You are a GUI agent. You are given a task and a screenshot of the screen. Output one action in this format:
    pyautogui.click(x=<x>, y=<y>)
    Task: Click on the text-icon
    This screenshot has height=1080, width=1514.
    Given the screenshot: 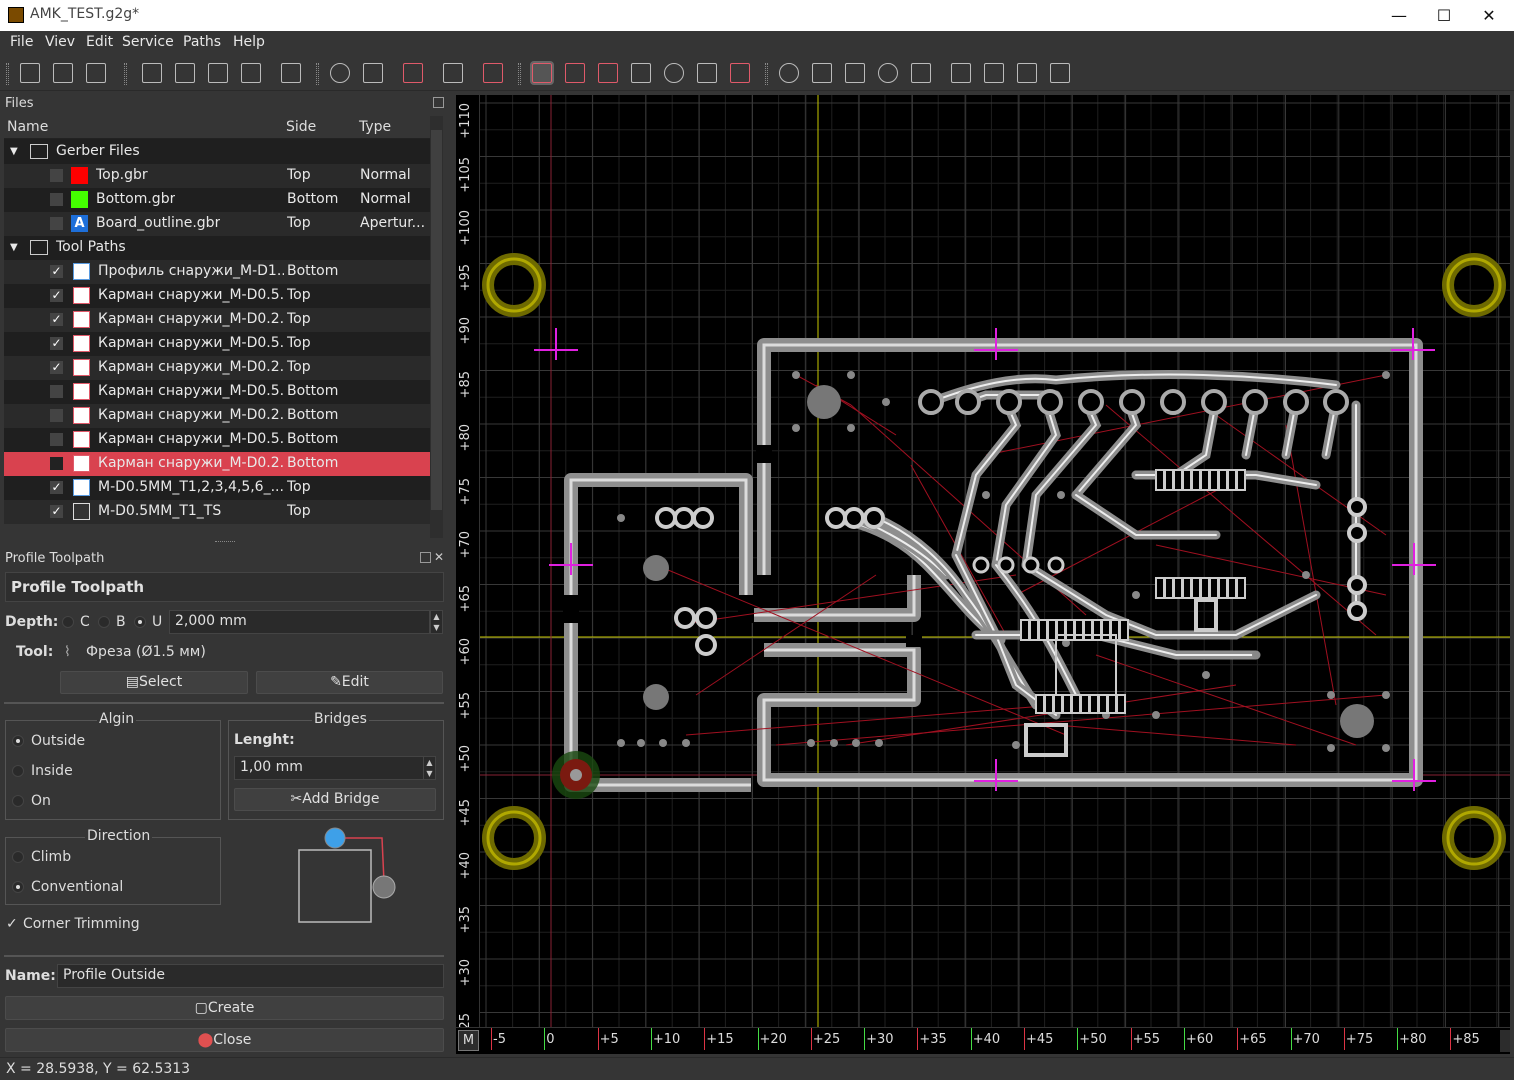 What is the action you would take?
    pyautogui.click(x=921, y=73)
    